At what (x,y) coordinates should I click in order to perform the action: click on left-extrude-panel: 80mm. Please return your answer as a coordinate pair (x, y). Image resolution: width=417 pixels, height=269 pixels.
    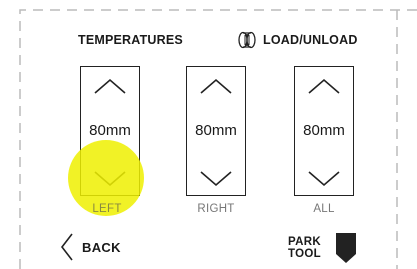
    Looking at the image, I should click on (110, 131).